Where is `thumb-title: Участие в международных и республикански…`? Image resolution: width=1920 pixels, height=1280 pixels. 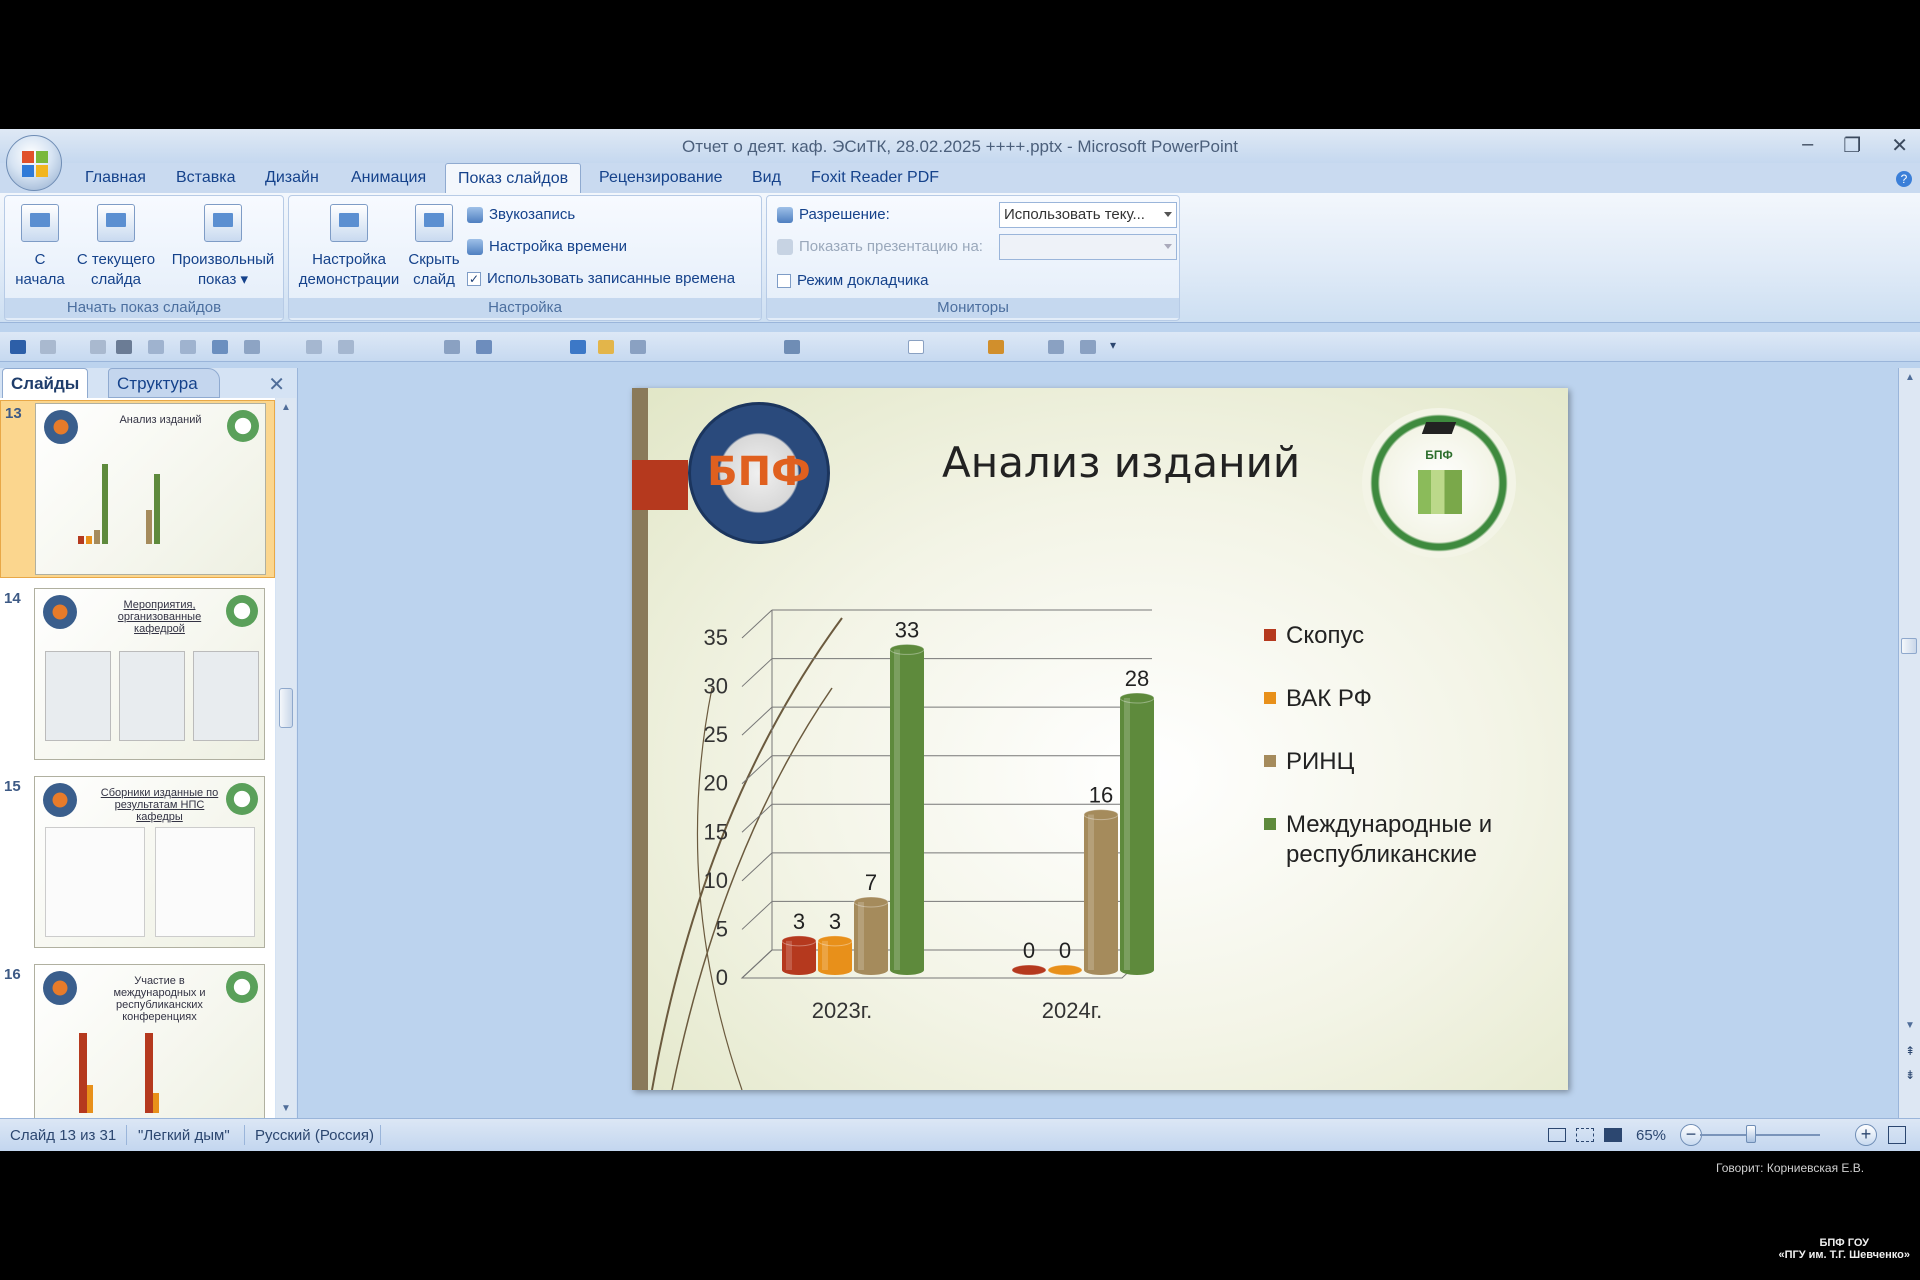
thumb-title: Участие в международных и республикански… is located at coordinates (159, 999).